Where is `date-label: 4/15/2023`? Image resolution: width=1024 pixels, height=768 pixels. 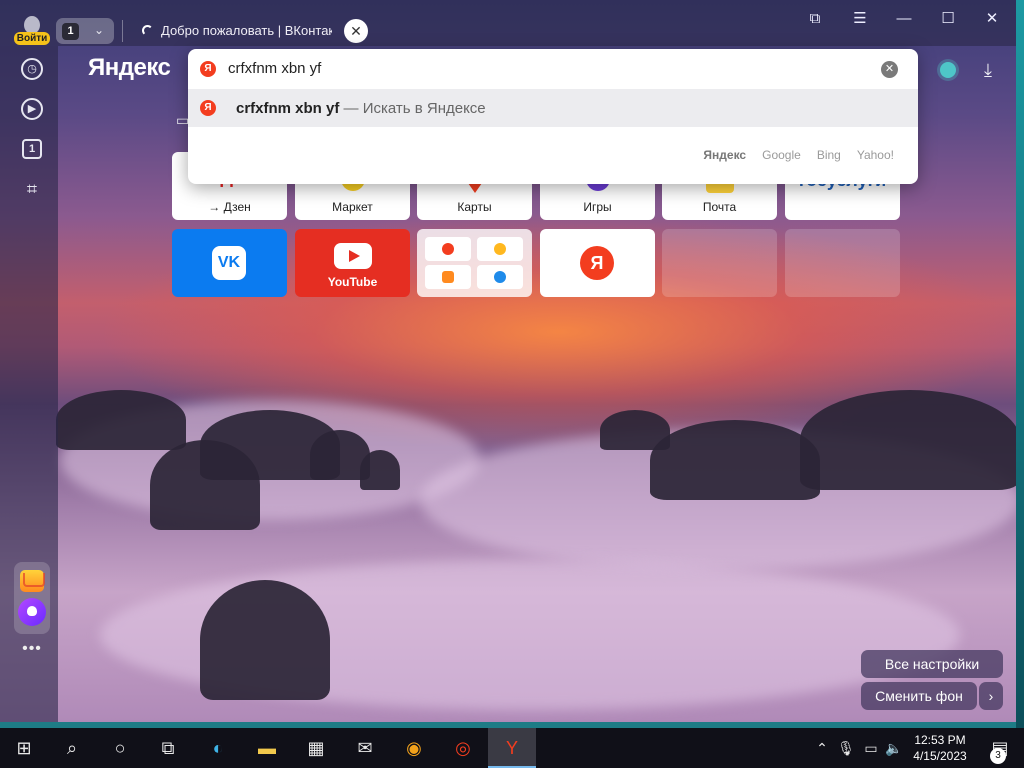 date-label: 4/15/2023 is located at coordinates (940, 756).